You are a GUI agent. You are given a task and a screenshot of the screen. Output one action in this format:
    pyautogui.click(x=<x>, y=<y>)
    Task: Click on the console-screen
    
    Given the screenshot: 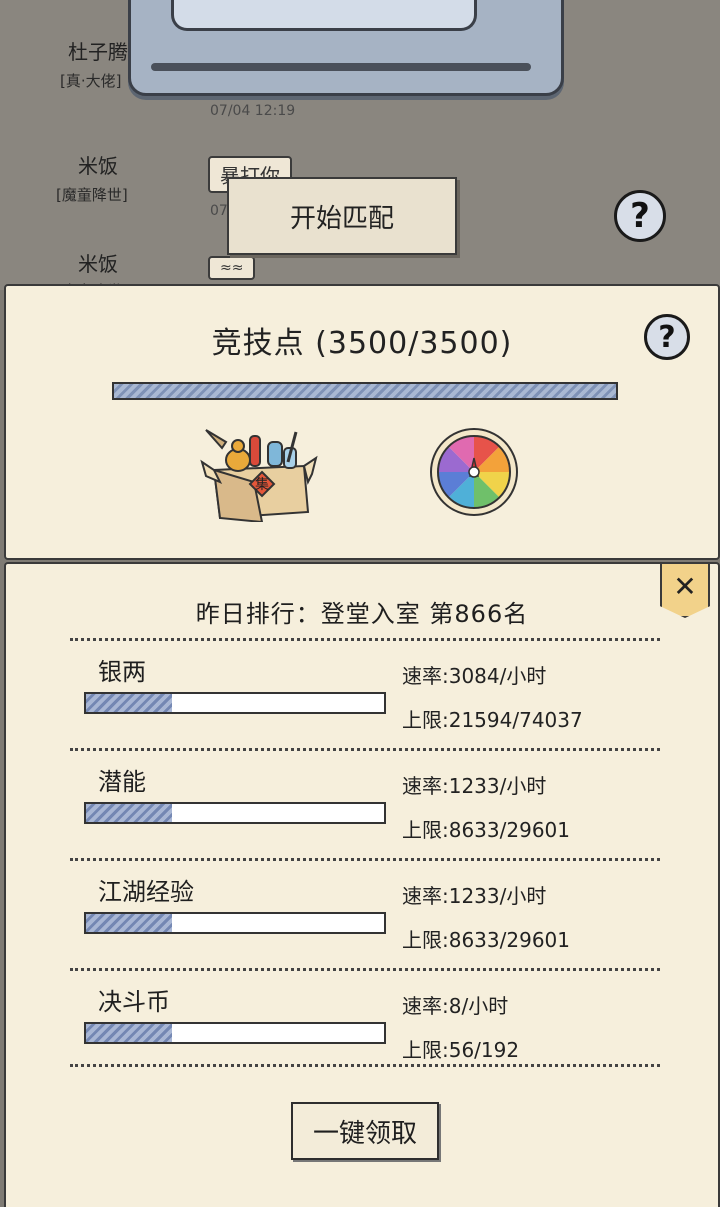 What is the action you would take?
    pyautogui.click(x=324, y=15)
    